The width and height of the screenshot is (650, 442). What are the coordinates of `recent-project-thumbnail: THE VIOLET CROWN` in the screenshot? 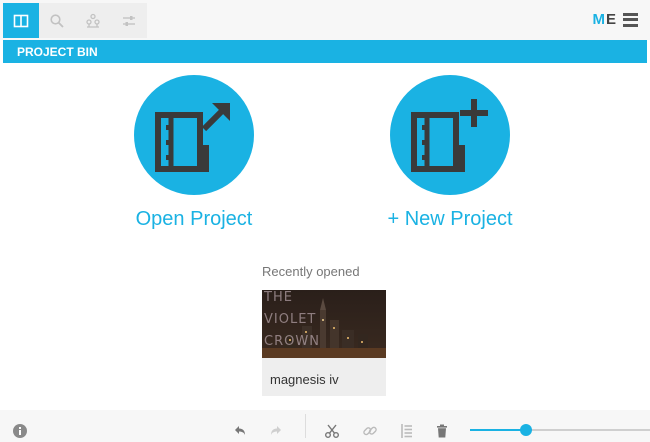 It's located at (324, 324).